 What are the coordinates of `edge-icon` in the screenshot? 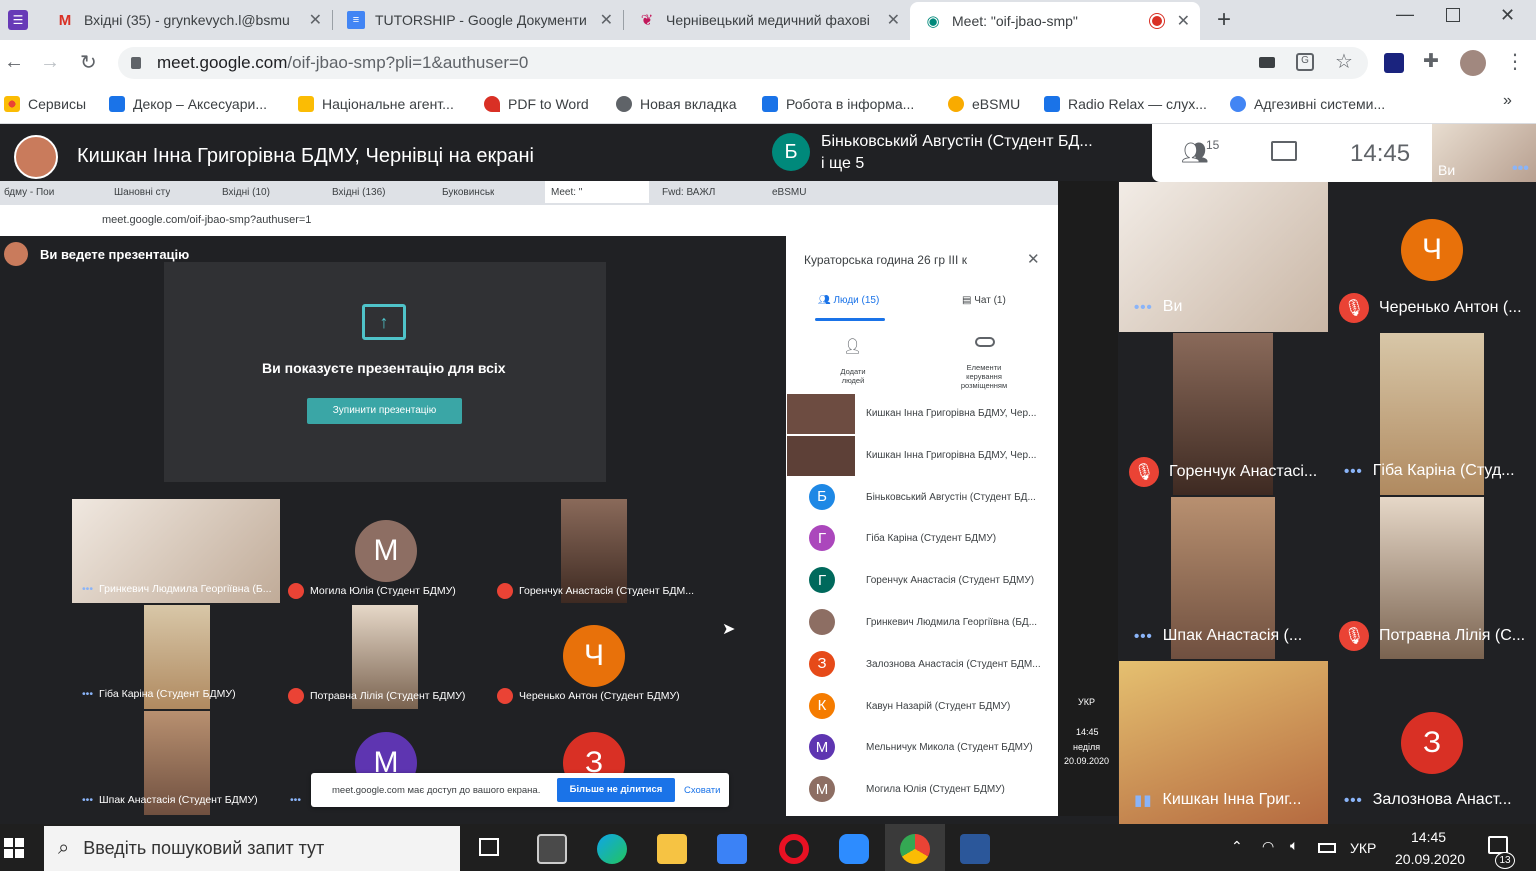 It's located at (612, 849).